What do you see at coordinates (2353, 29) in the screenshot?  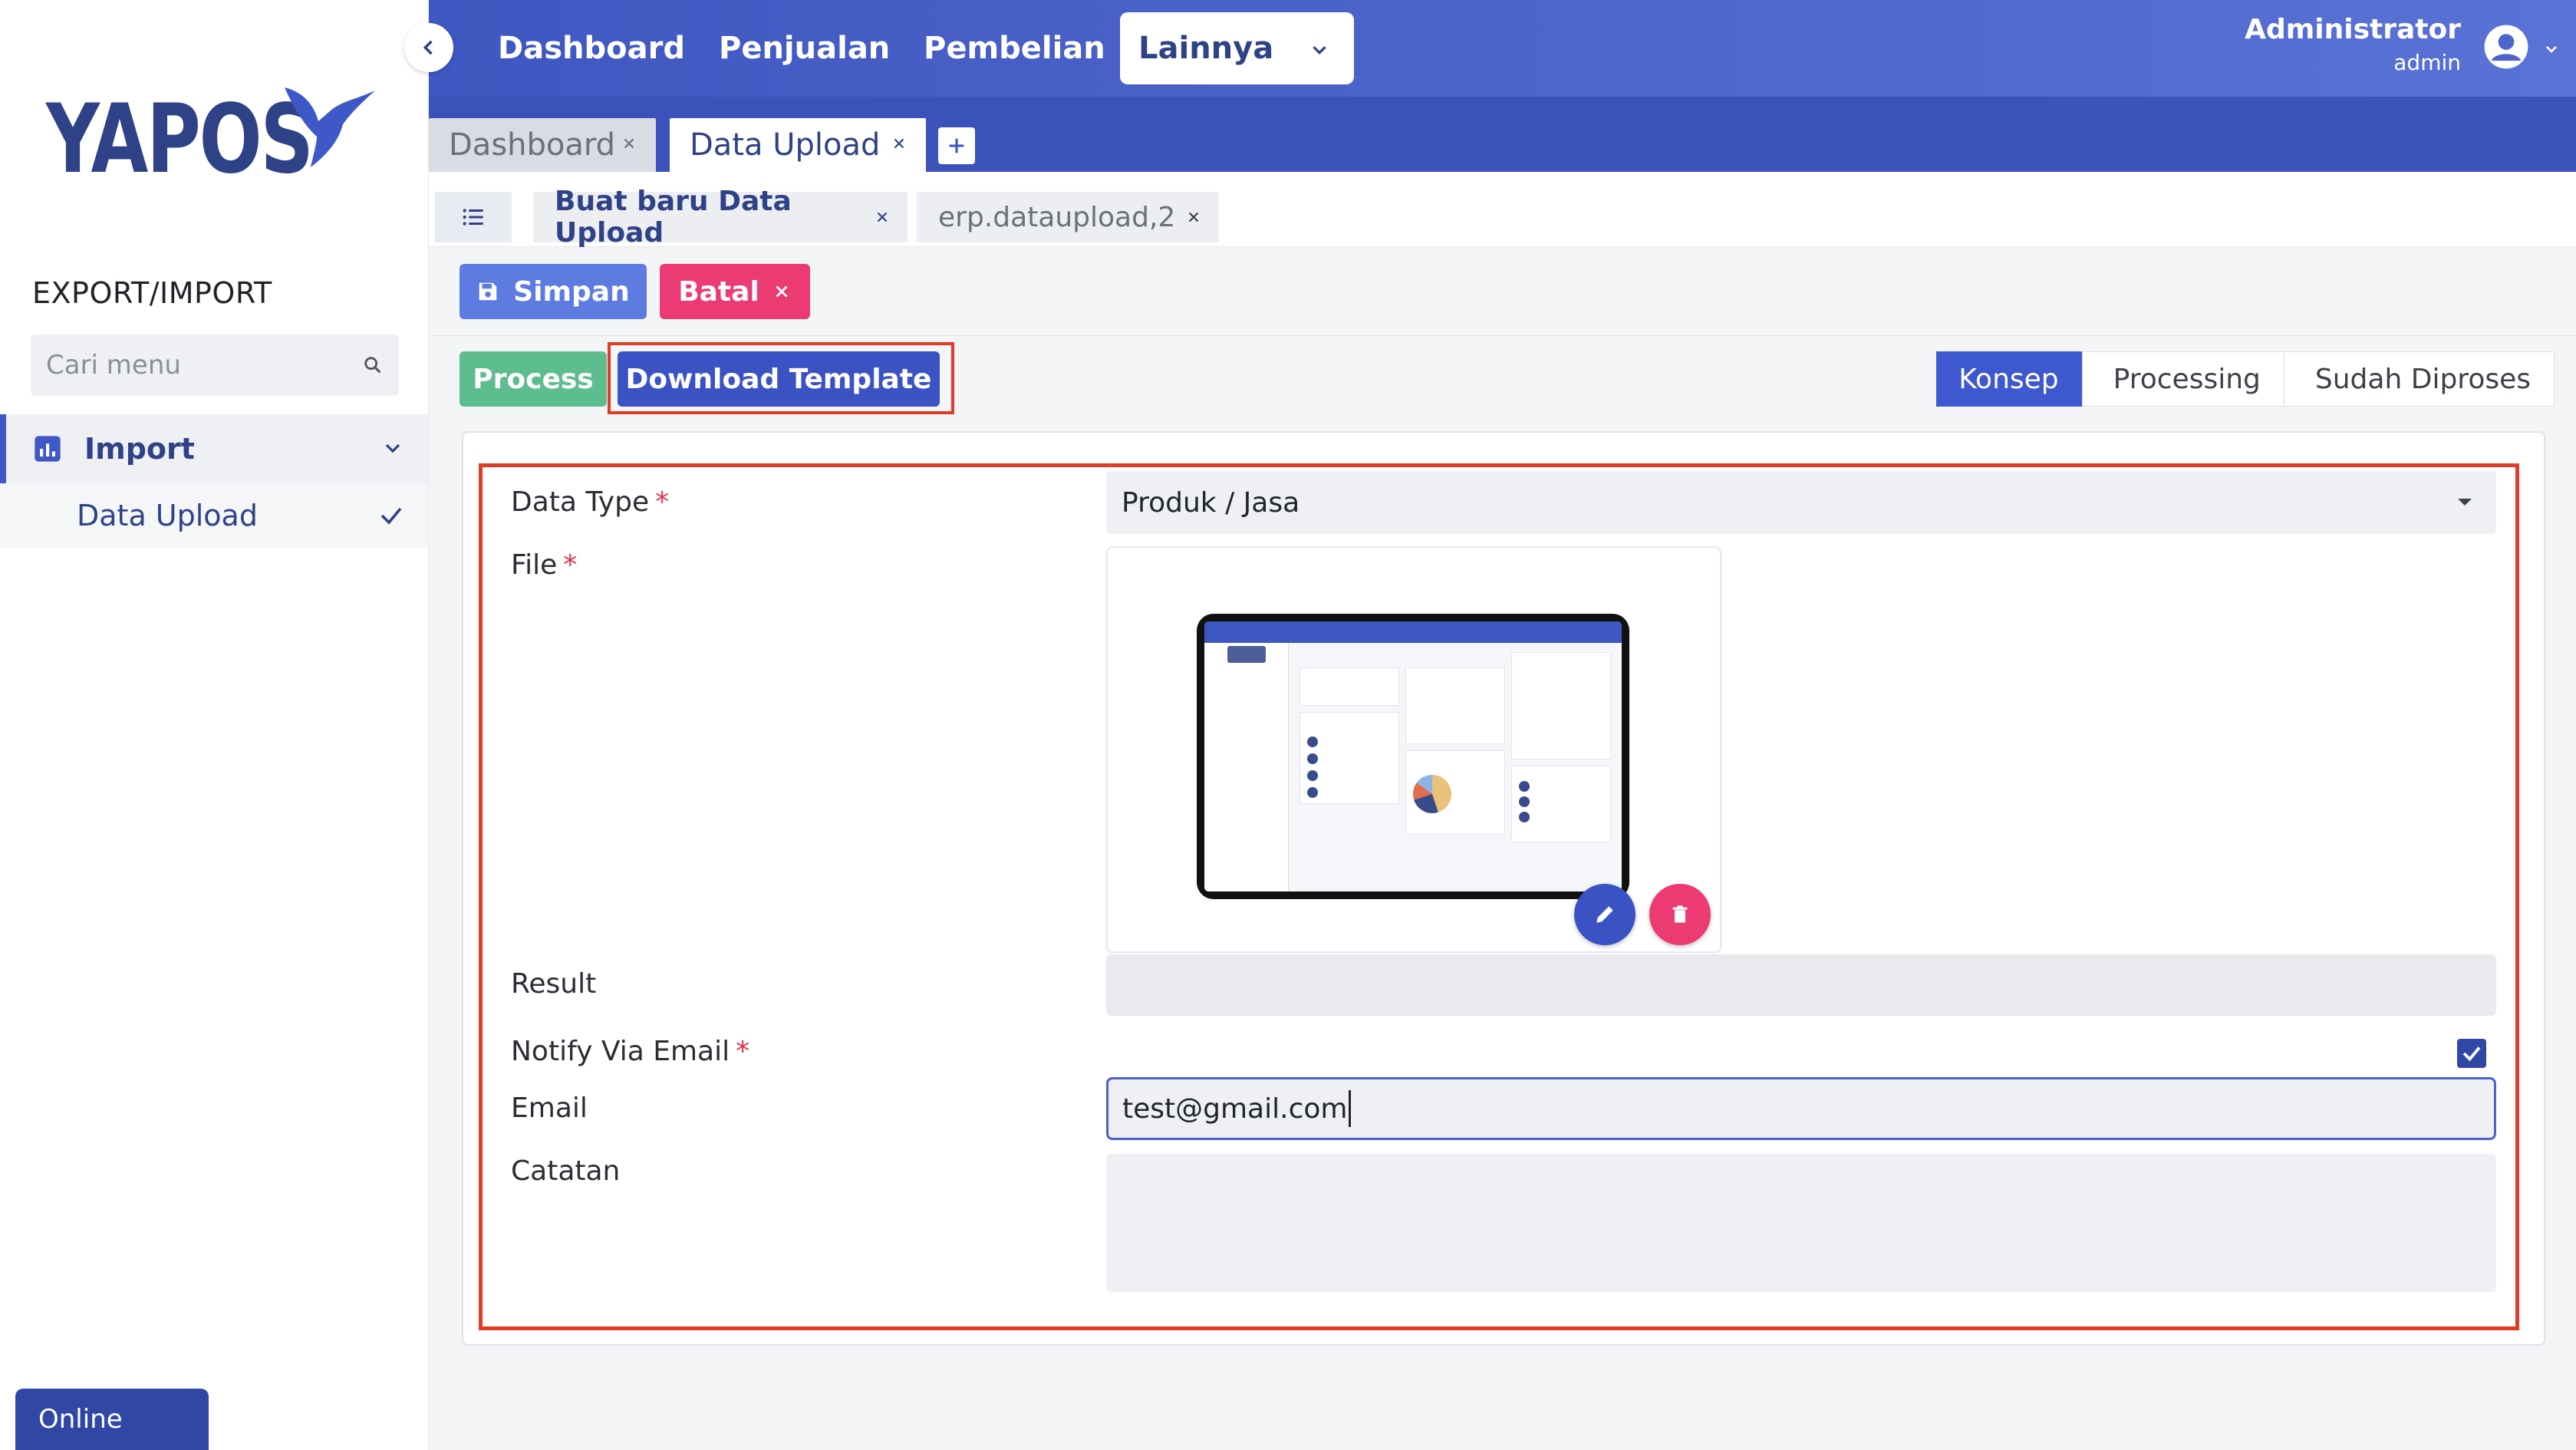 I see `user-name: Administrator` at bounding box center [2353, 29].